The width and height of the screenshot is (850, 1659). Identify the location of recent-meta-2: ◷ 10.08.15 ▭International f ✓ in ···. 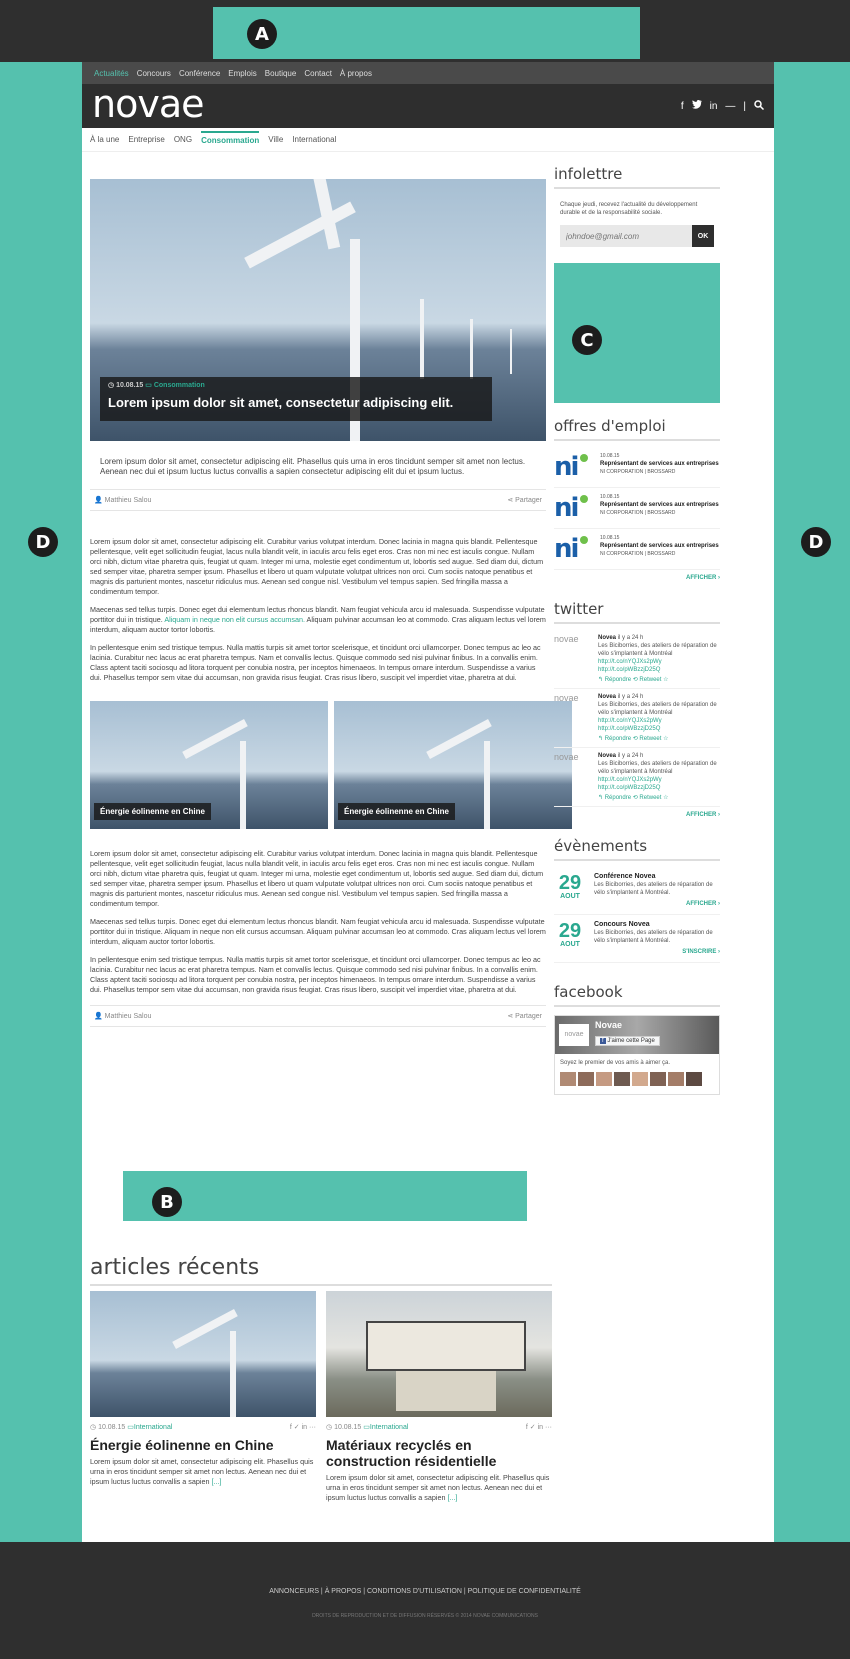
(439, 1427).